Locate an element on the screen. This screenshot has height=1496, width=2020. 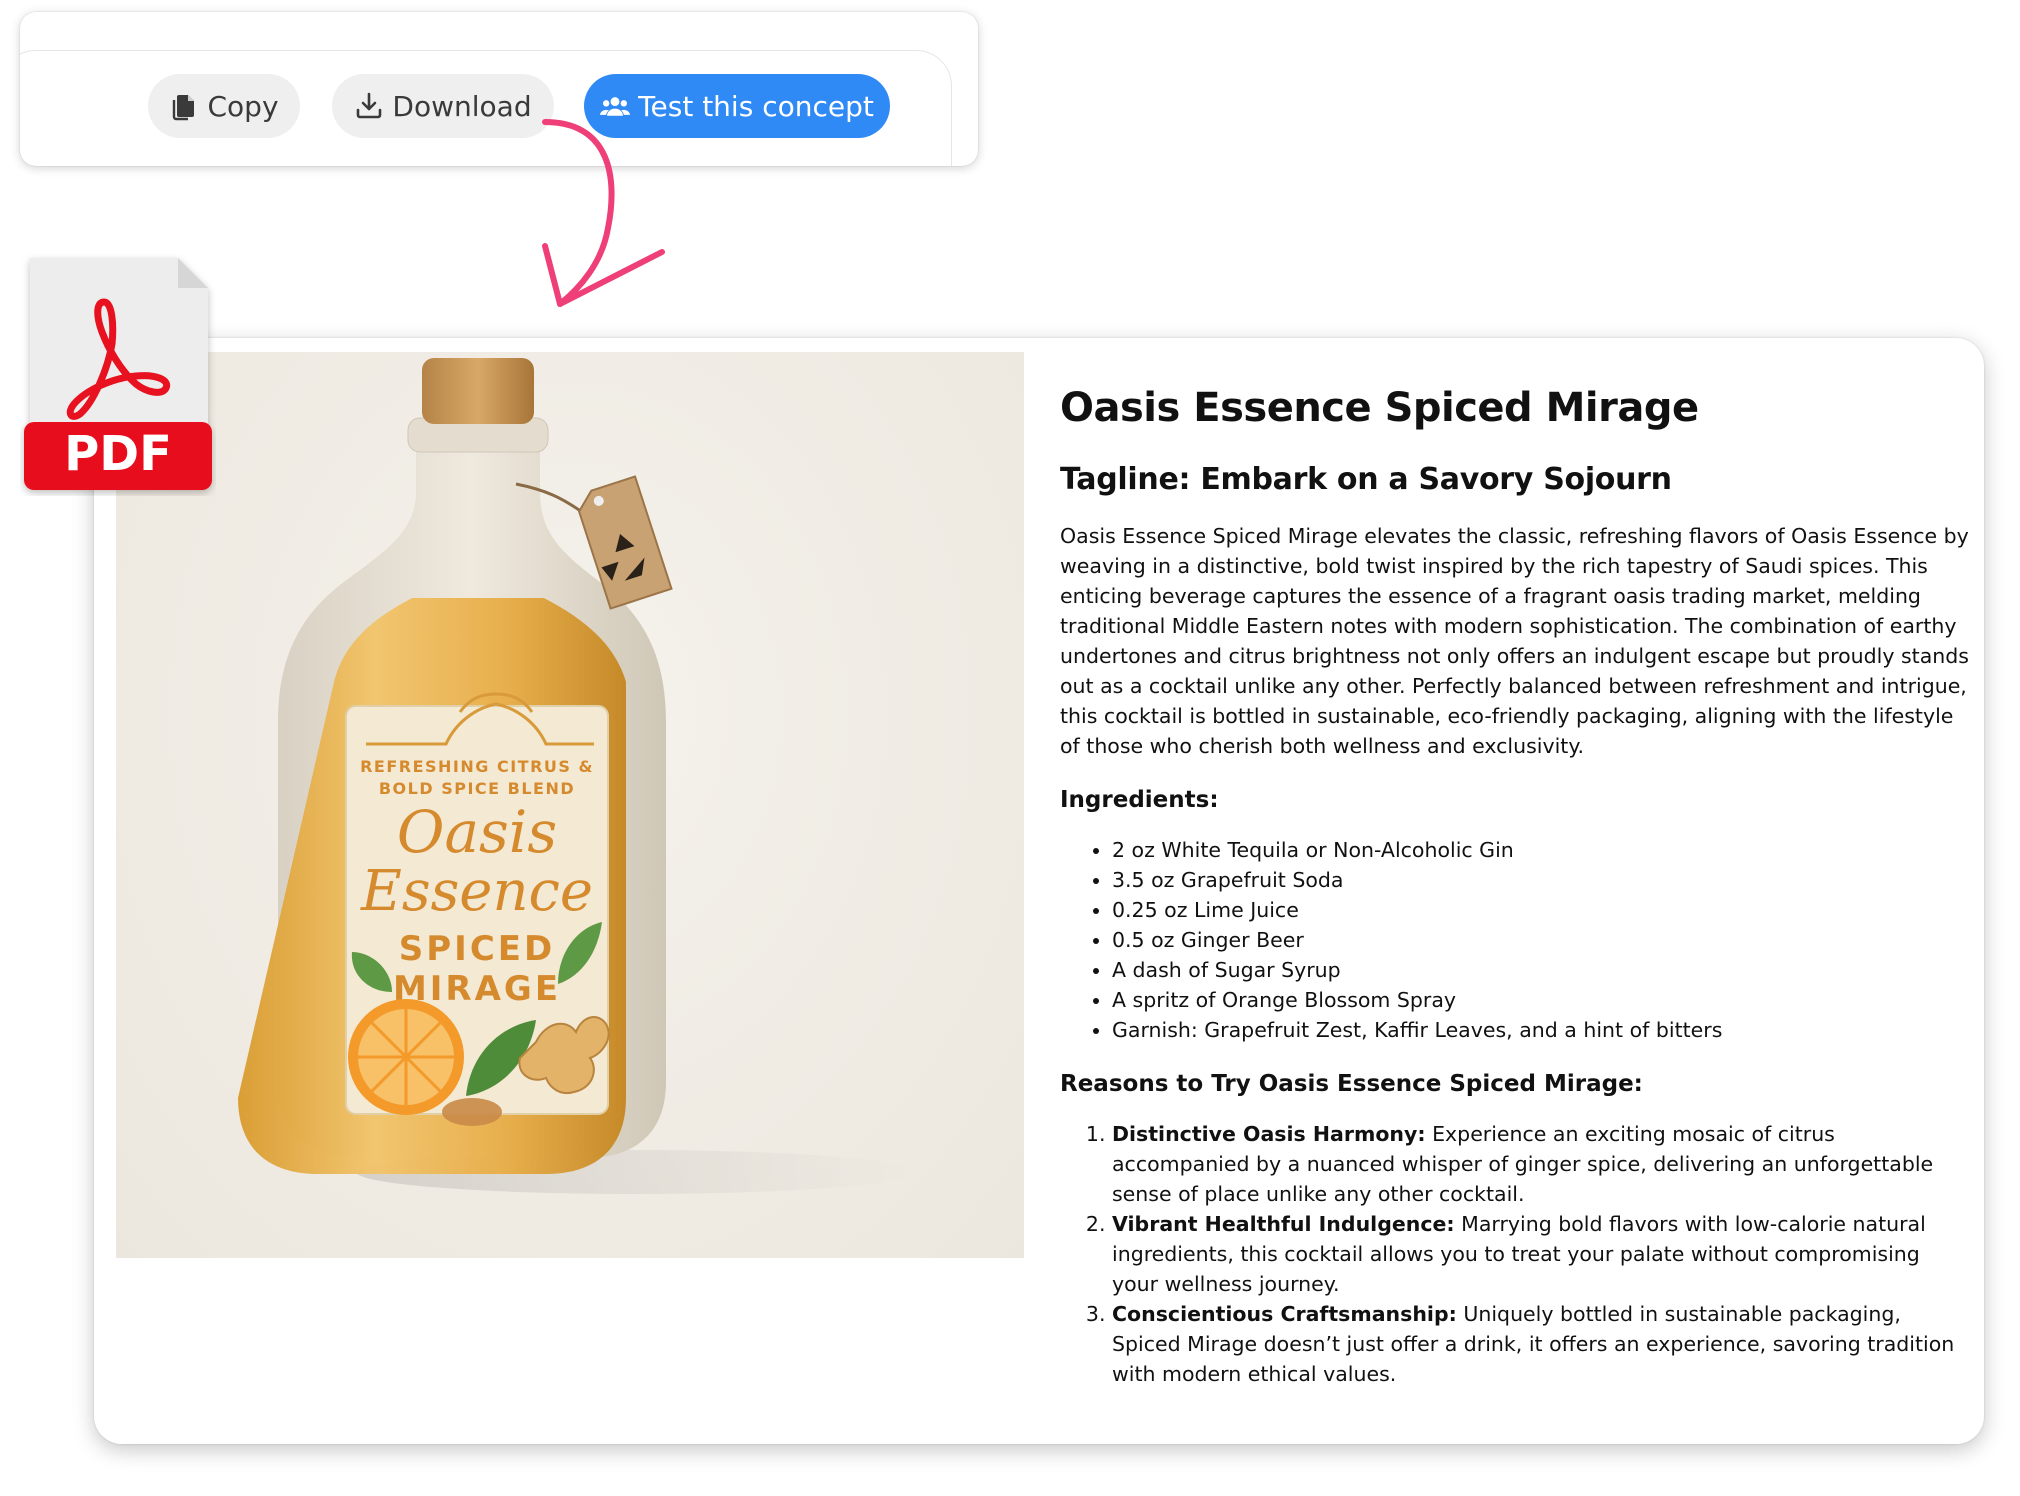
copy-button-label: Copy is located at coordinates (243, 106).